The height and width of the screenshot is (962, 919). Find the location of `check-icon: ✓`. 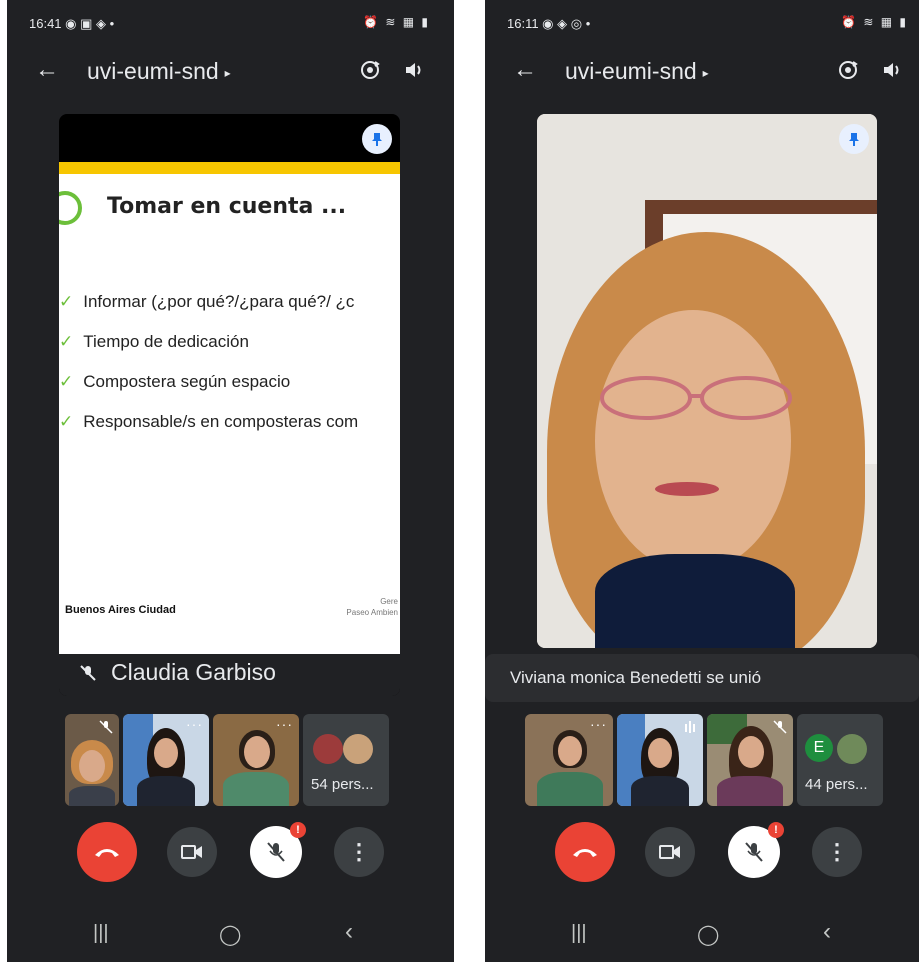

check-icon: ✓ is located at coordinates (66, 421).